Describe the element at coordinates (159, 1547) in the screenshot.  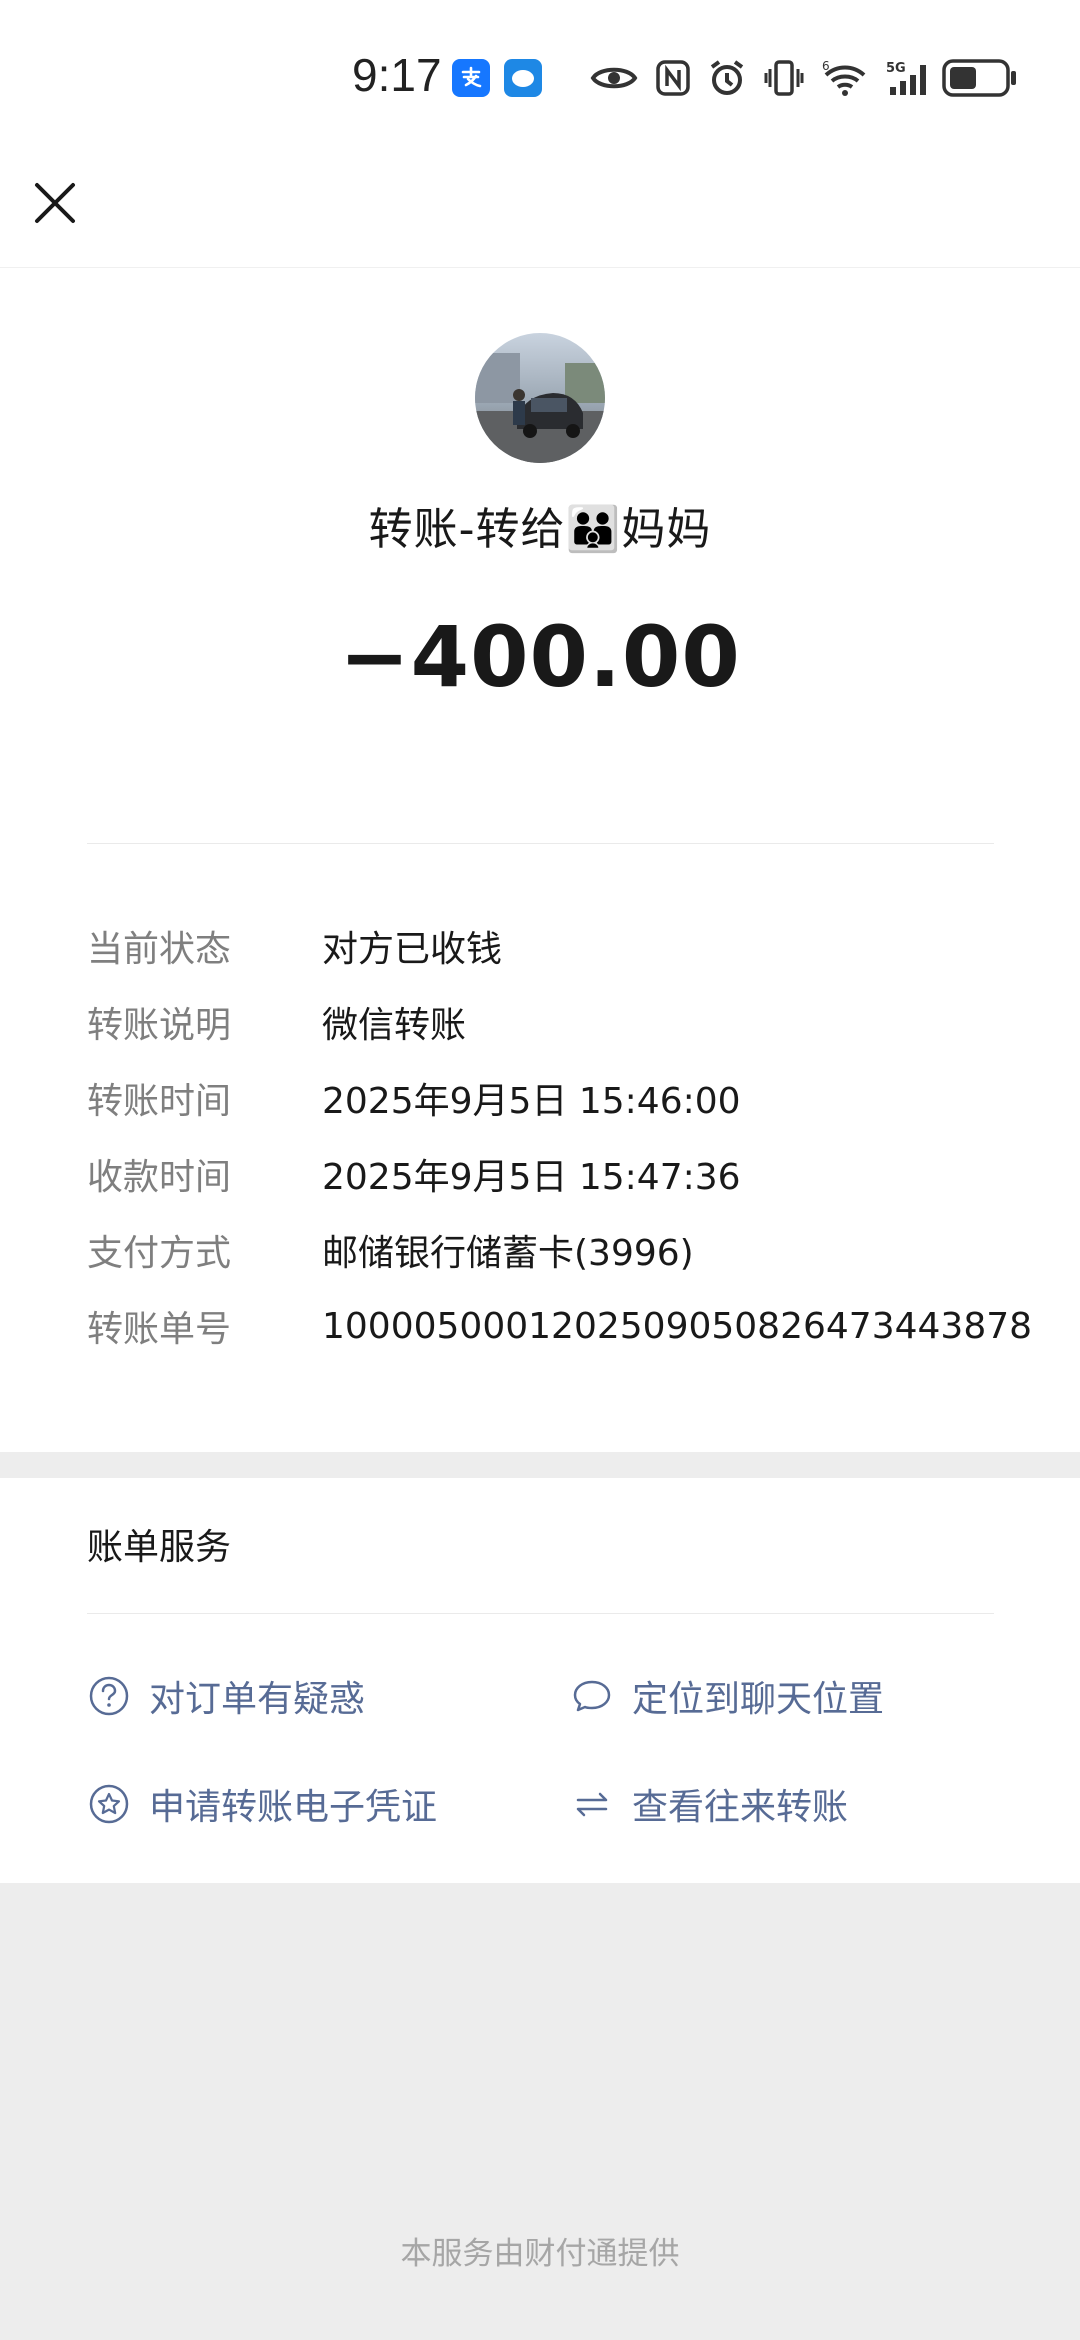
I see `section-title: 账单服务` at that location.